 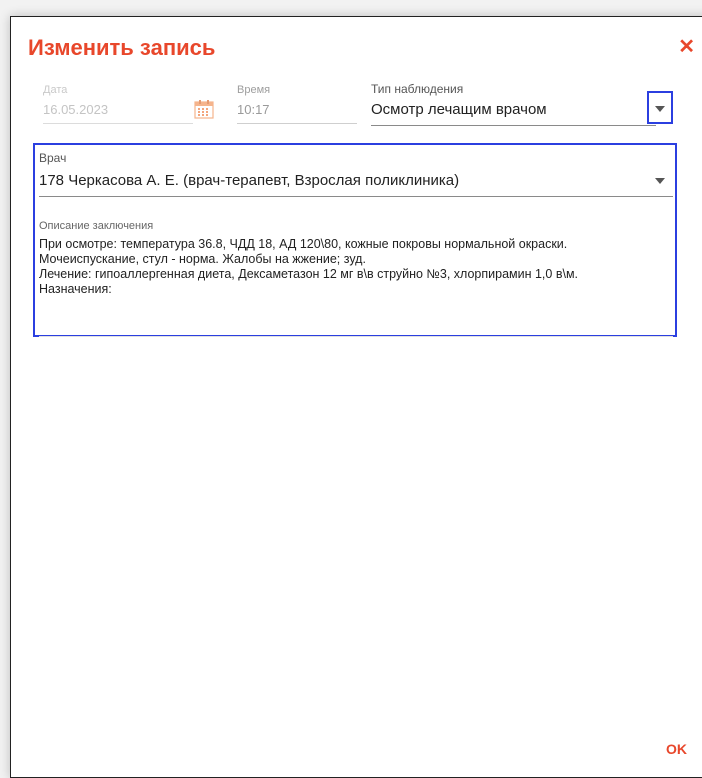 What do you see at coordinates (204, 109) in the screenshot?
I see `calendar-icon` at bounding box center [204, 109].